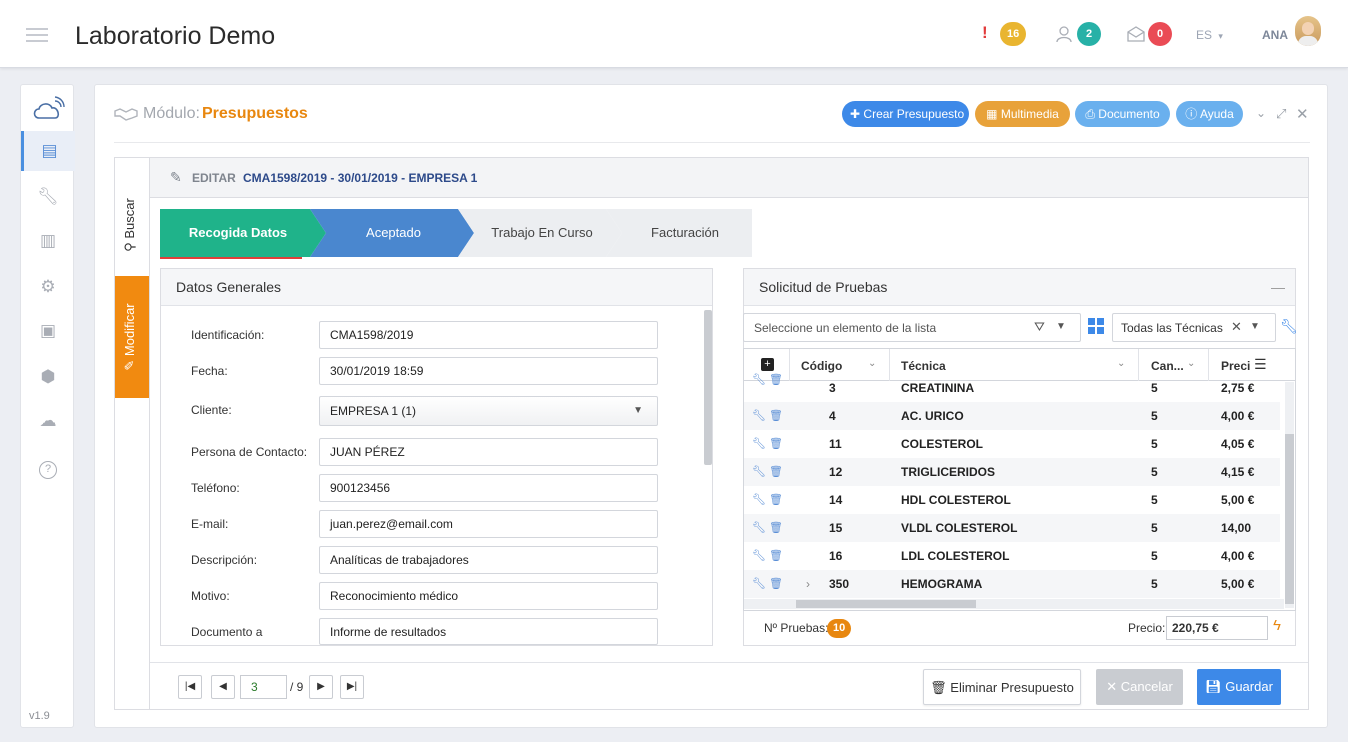 Image resolution: width=1348 pixels, height=742 pixels. Describe the element at coordinates (1012, 556) in the screenshot. I see `table-row: 🔧︎ 🗑 16 LDL COLESTEROL 5 4,00 €` at that location.